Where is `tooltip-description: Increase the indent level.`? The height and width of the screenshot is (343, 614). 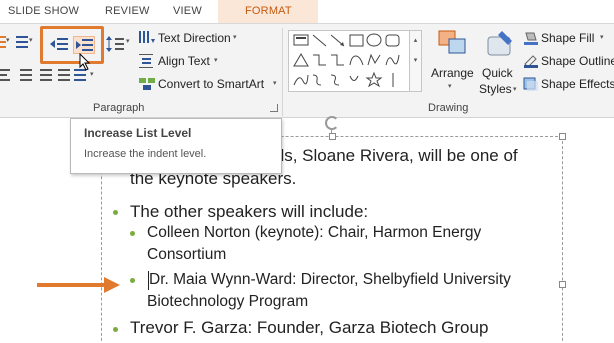 tooltip-description: Increase the indent level. is located at coordinates (145, 154).